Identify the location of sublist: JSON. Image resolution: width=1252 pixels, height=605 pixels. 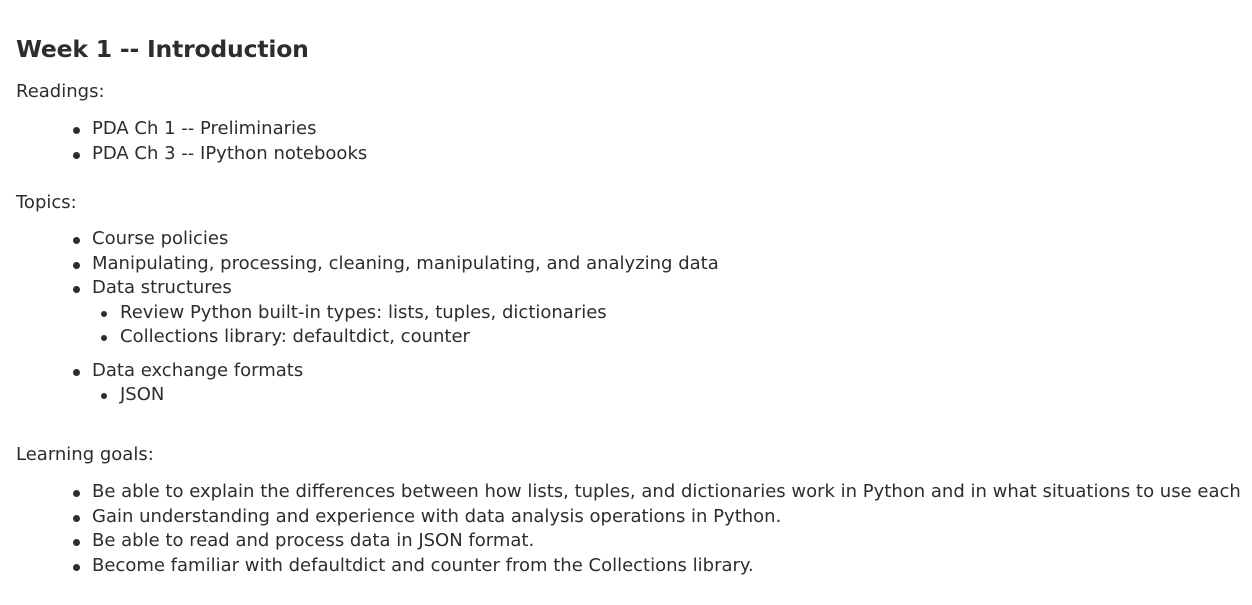
(405, 395).